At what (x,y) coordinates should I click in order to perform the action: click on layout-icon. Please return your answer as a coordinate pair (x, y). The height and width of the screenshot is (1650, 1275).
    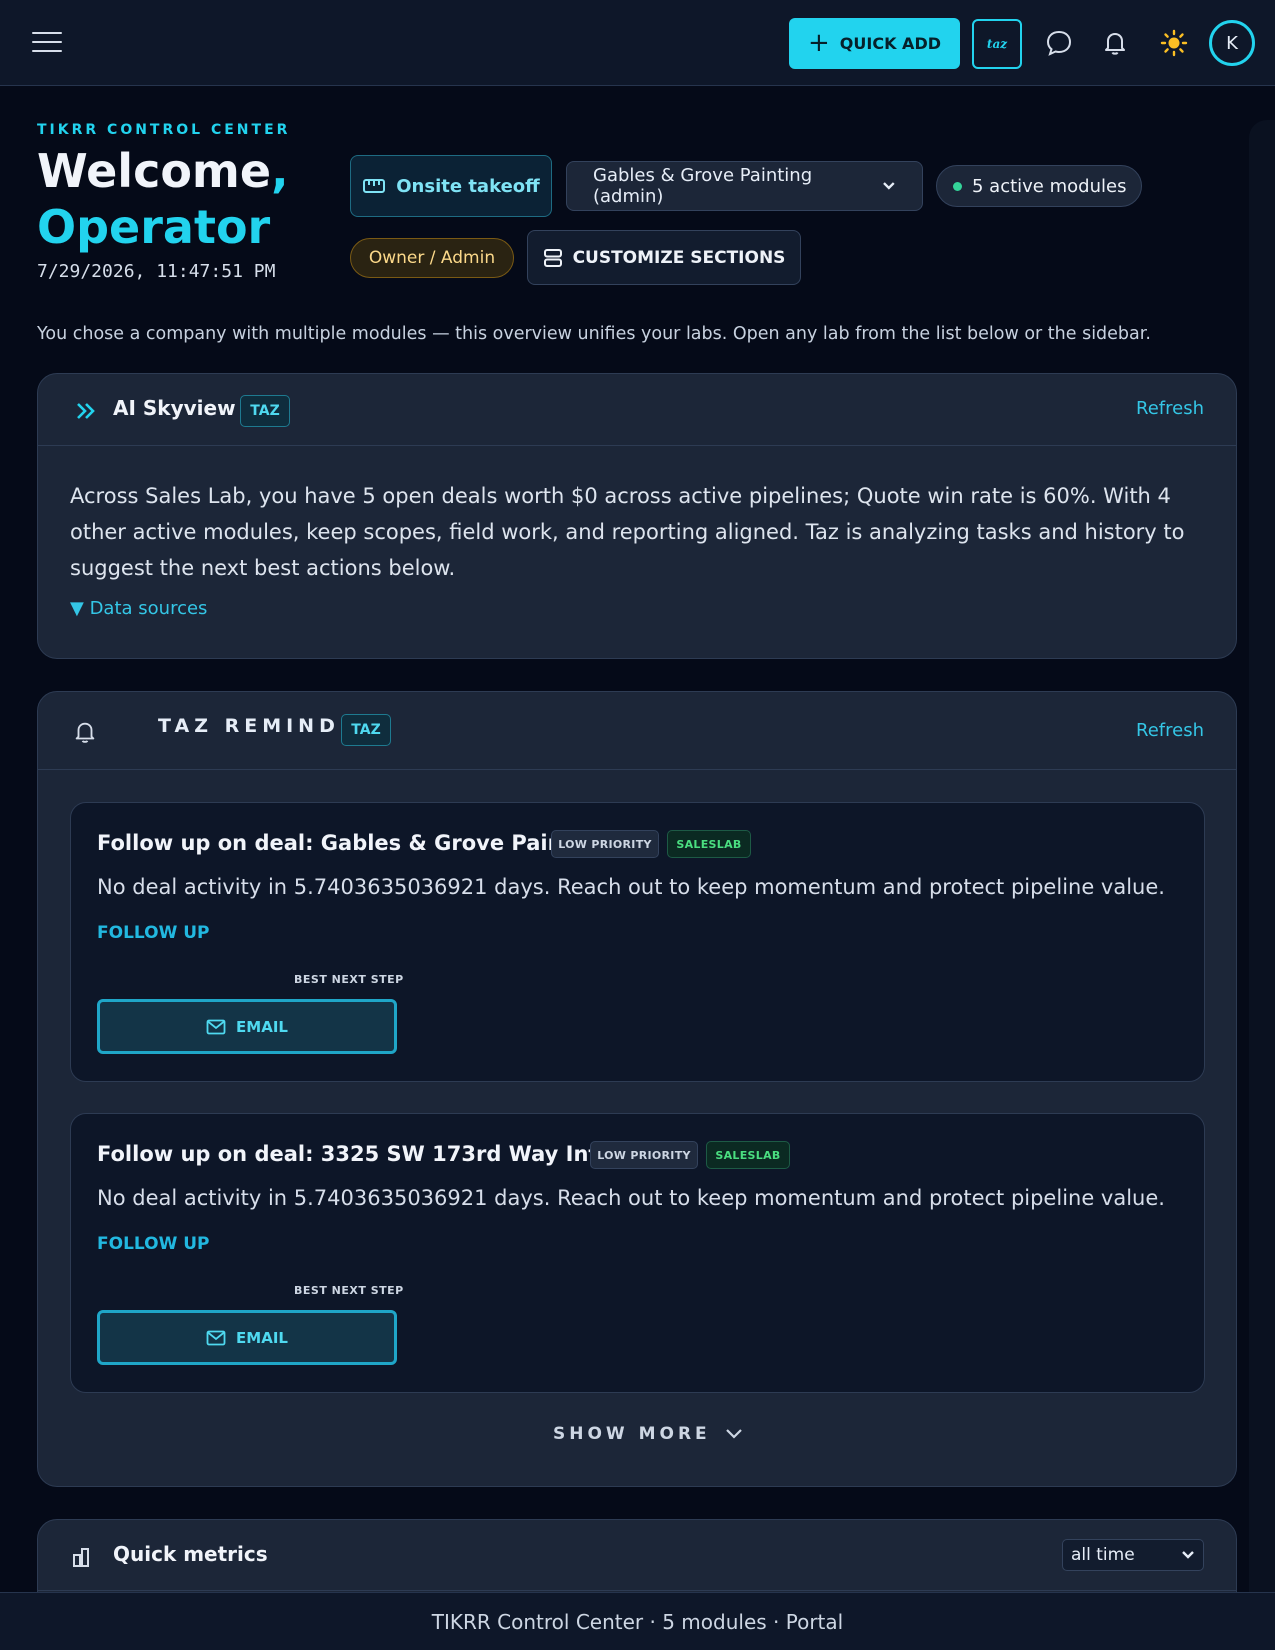
    Looking at the image, I should click on (552, 257).